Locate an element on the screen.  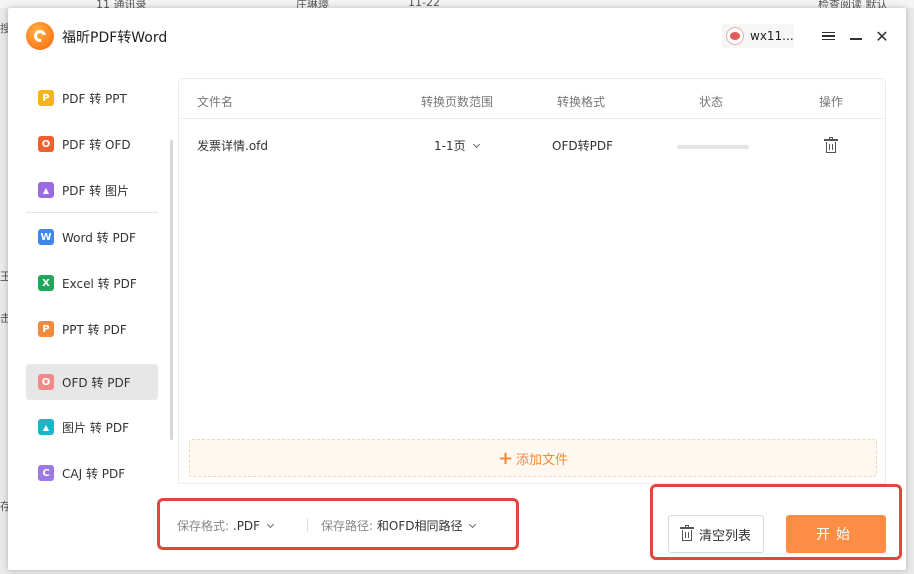
sidebar-item-label: PDF 转 OFD is located at coordinates (96, 144).